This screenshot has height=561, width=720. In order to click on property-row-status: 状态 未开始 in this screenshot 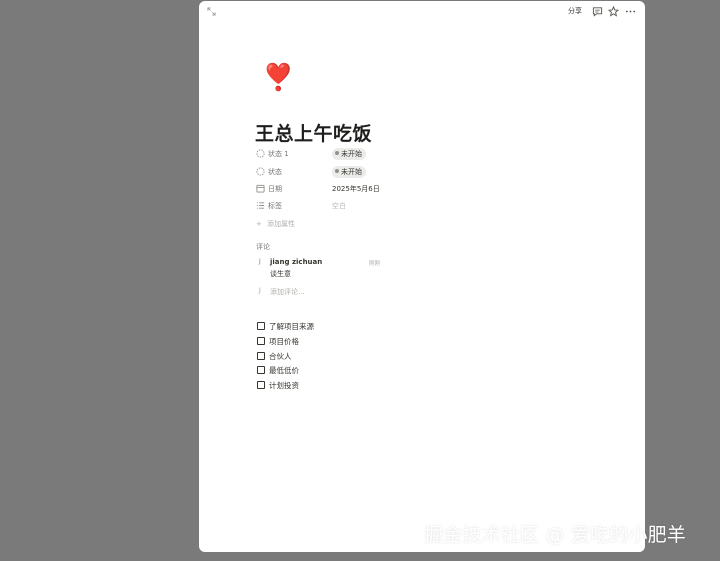, I will do `click(436, 172)`.